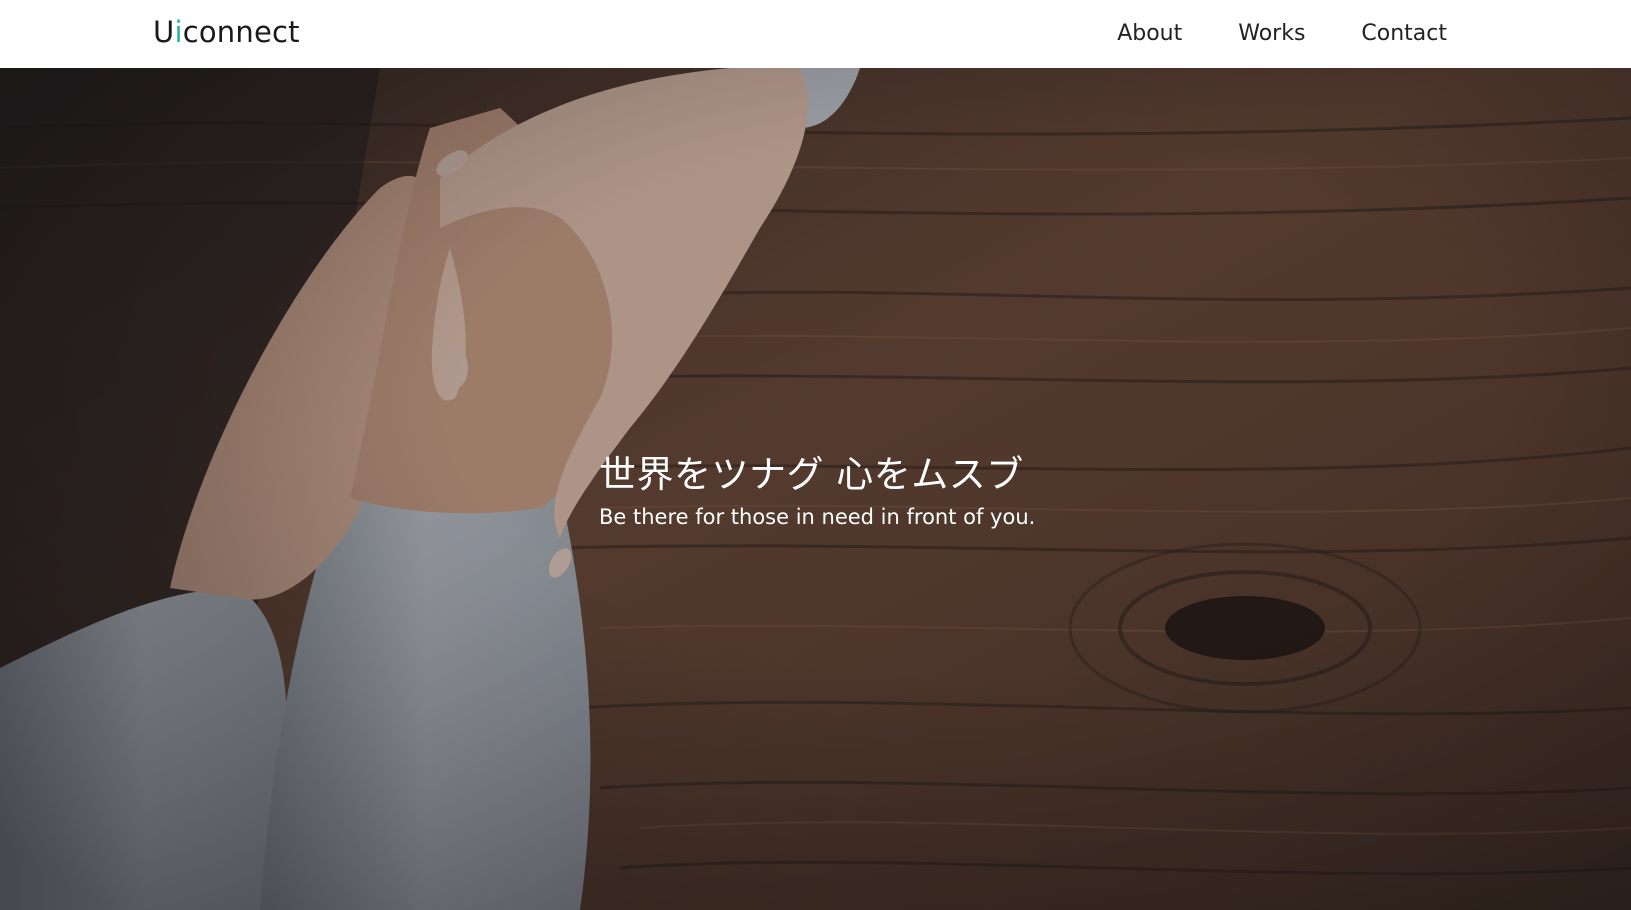 The image size is (1631, 910). I want to click on logo-letter-u: U, so click(164, 32).